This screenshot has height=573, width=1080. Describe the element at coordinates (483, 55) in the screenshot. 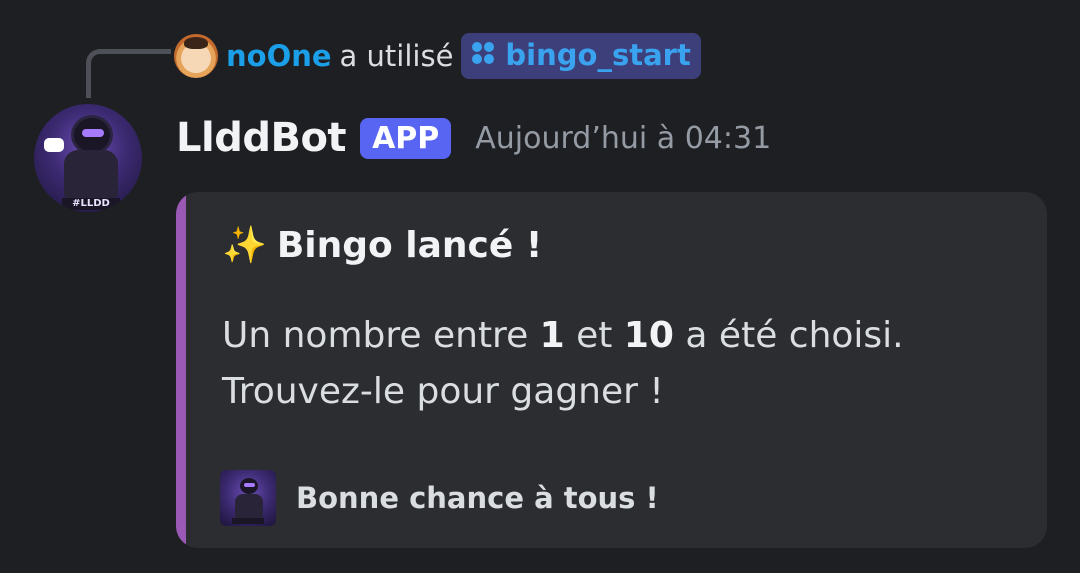

I see `slash-command-icon` at that location.